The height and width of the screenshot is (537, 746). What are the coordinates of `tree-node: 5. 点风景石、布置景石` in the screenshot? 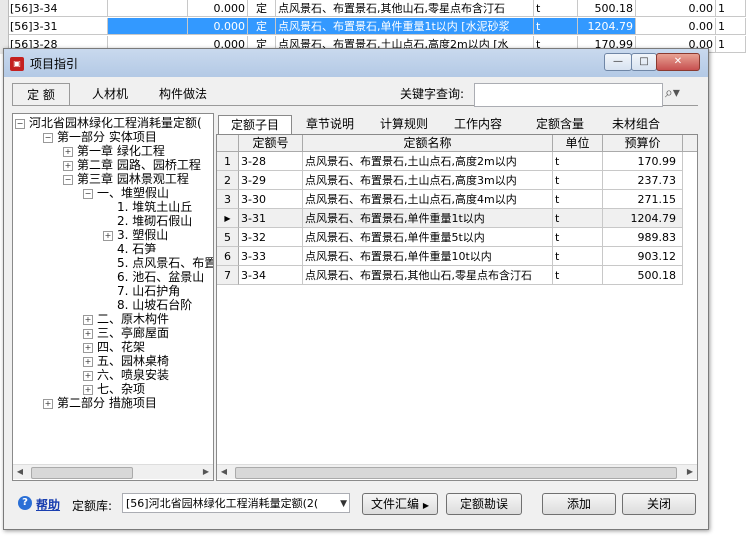 It's located at (165, 263).